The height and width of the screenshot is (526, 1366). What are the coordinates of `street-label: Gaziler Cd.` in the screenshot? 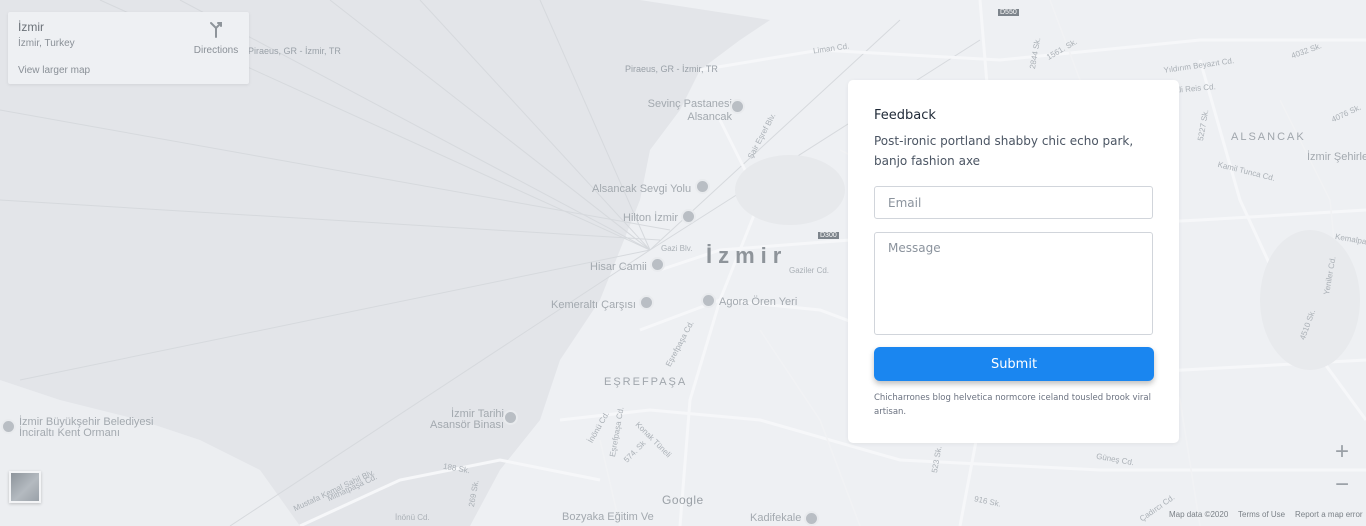 It's located at (809, 270).